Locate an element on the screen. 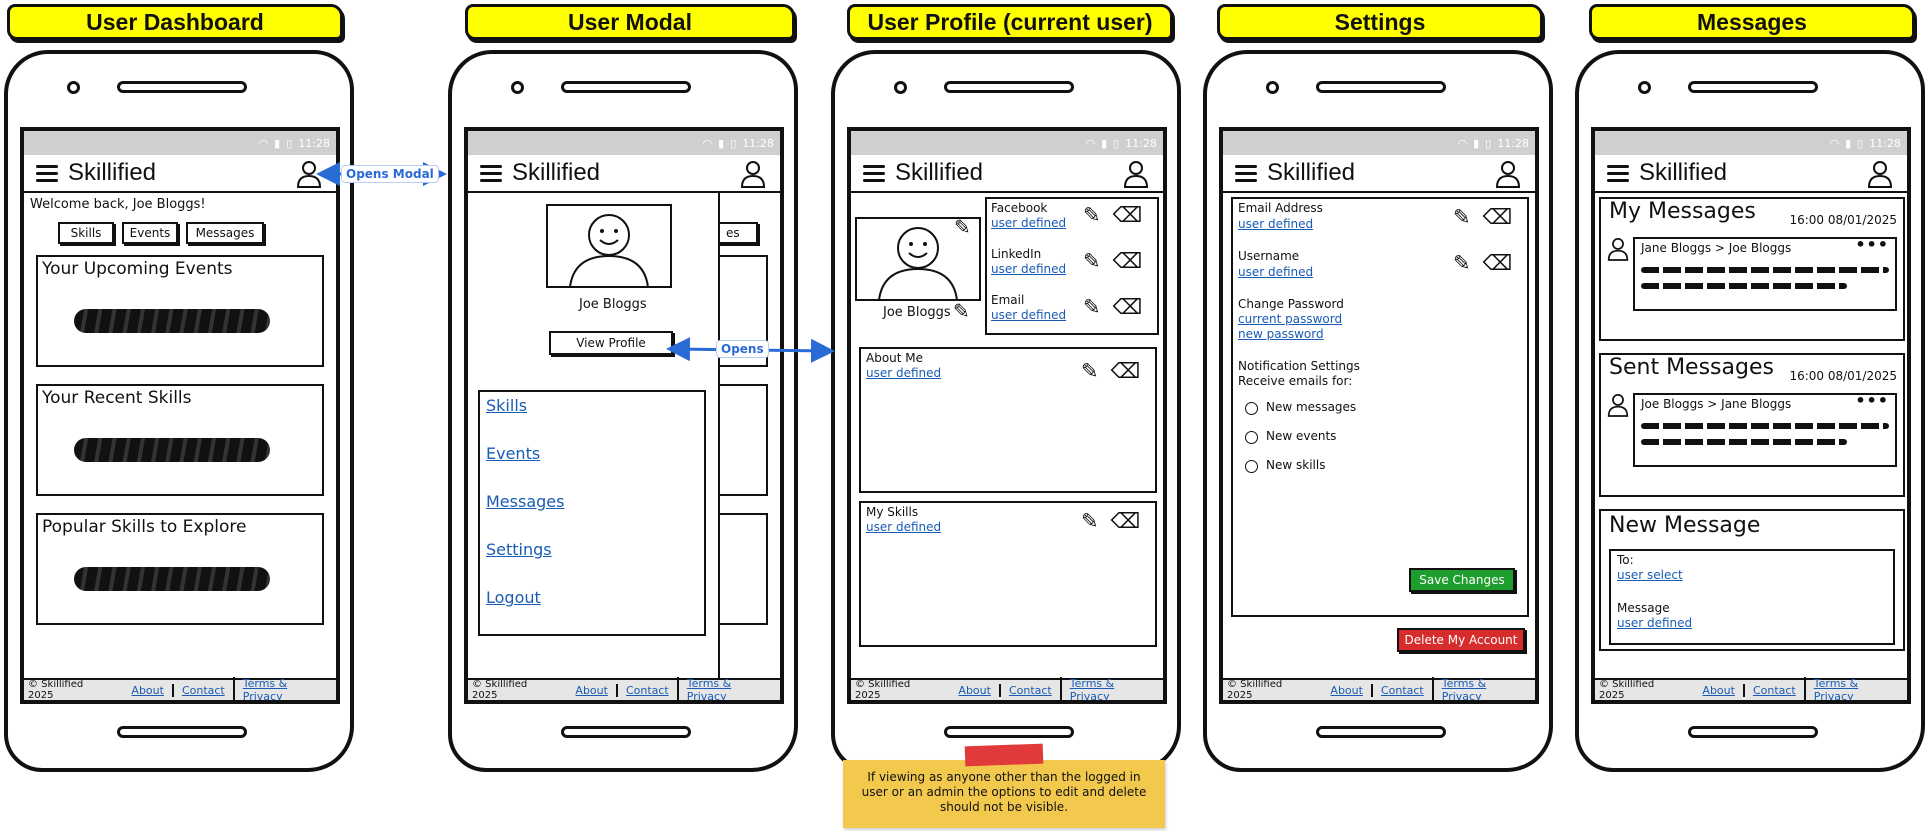 The height and width of the screenshot is (831, 1927). app-bar: Skillified is located at coordinates (624, 174).